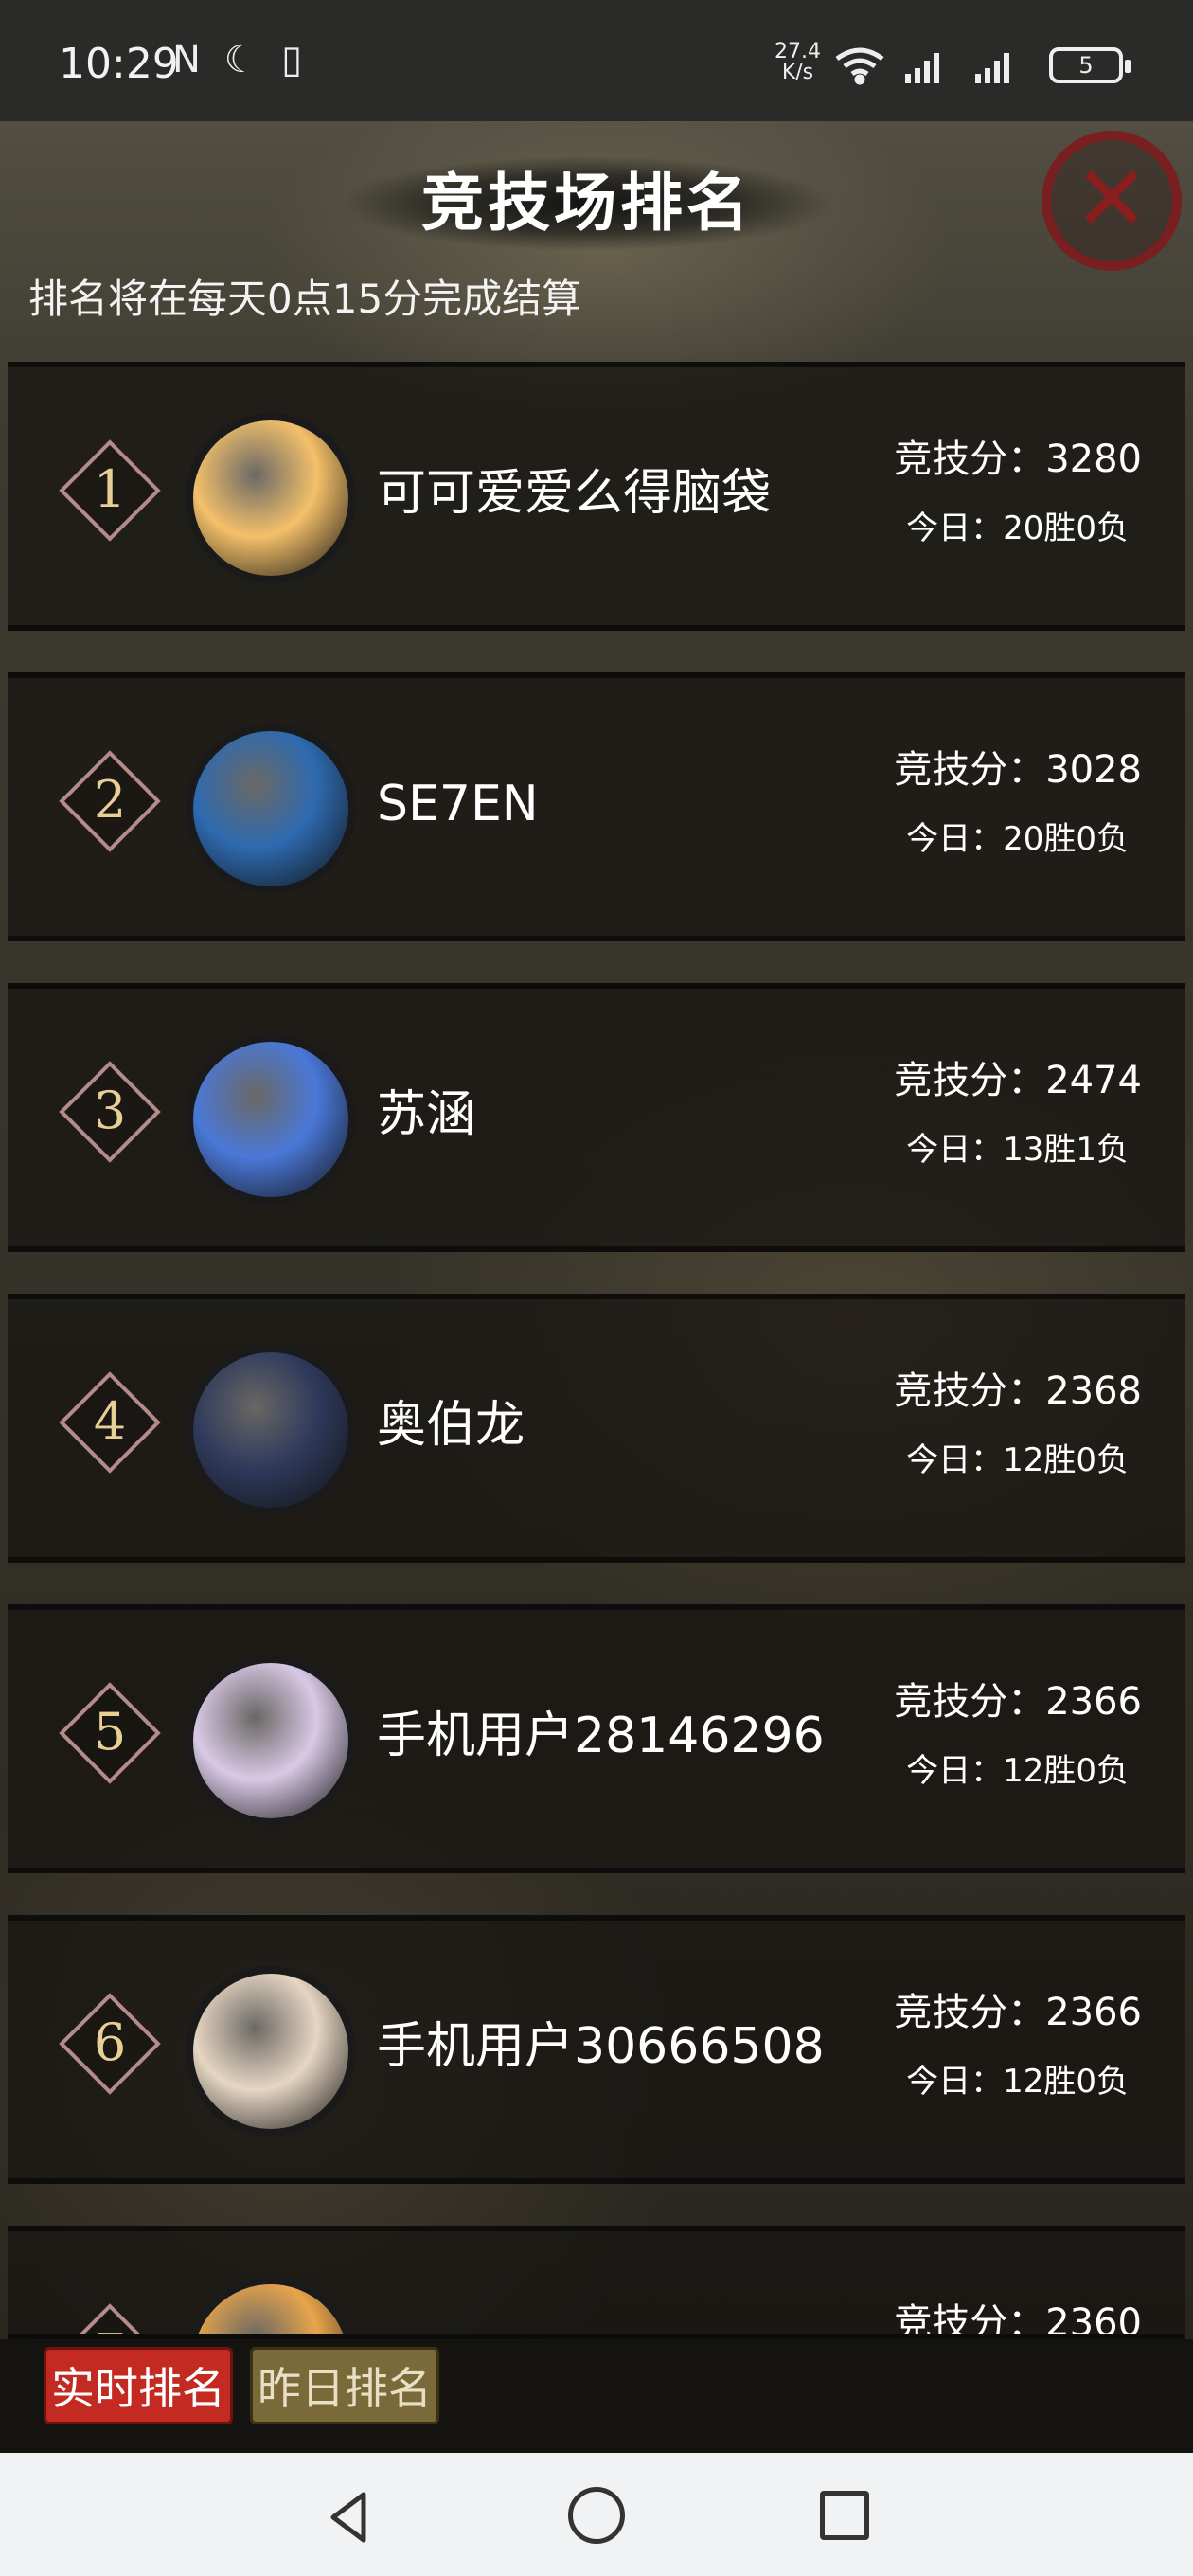 The width and height of the screenshot is (1193, 2576). I want to click on tab-yesterday-ranking: 昨日排名, so click(344, 2385).